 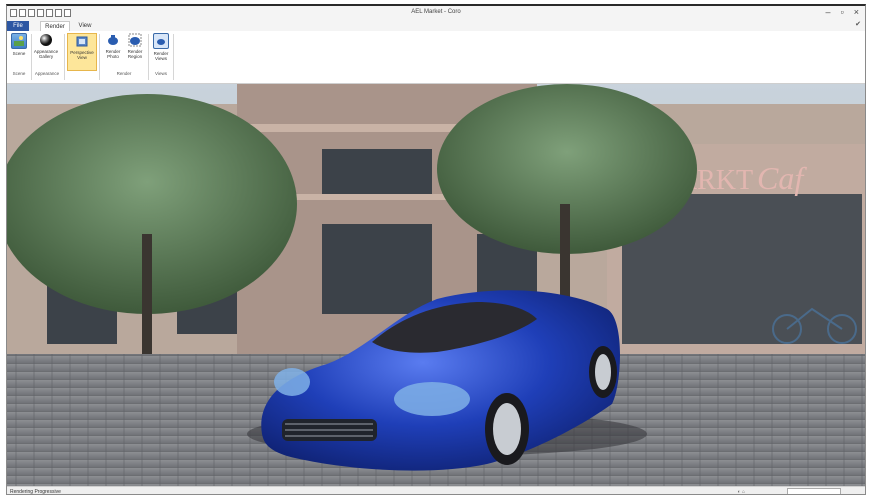 I want to click on title-bar: AEL Market - Coro – ▫ ×, so click(x=436, y=13).